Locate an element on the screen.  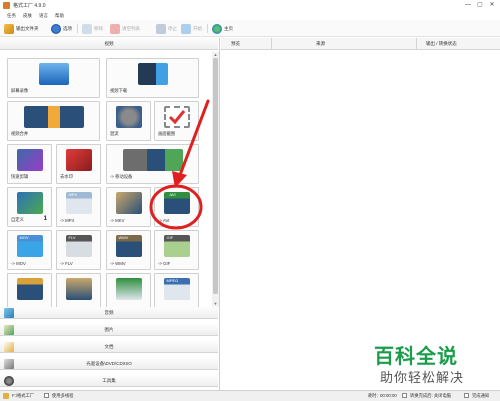
homepage-button: 主页 is located at coordinates (222, 28).